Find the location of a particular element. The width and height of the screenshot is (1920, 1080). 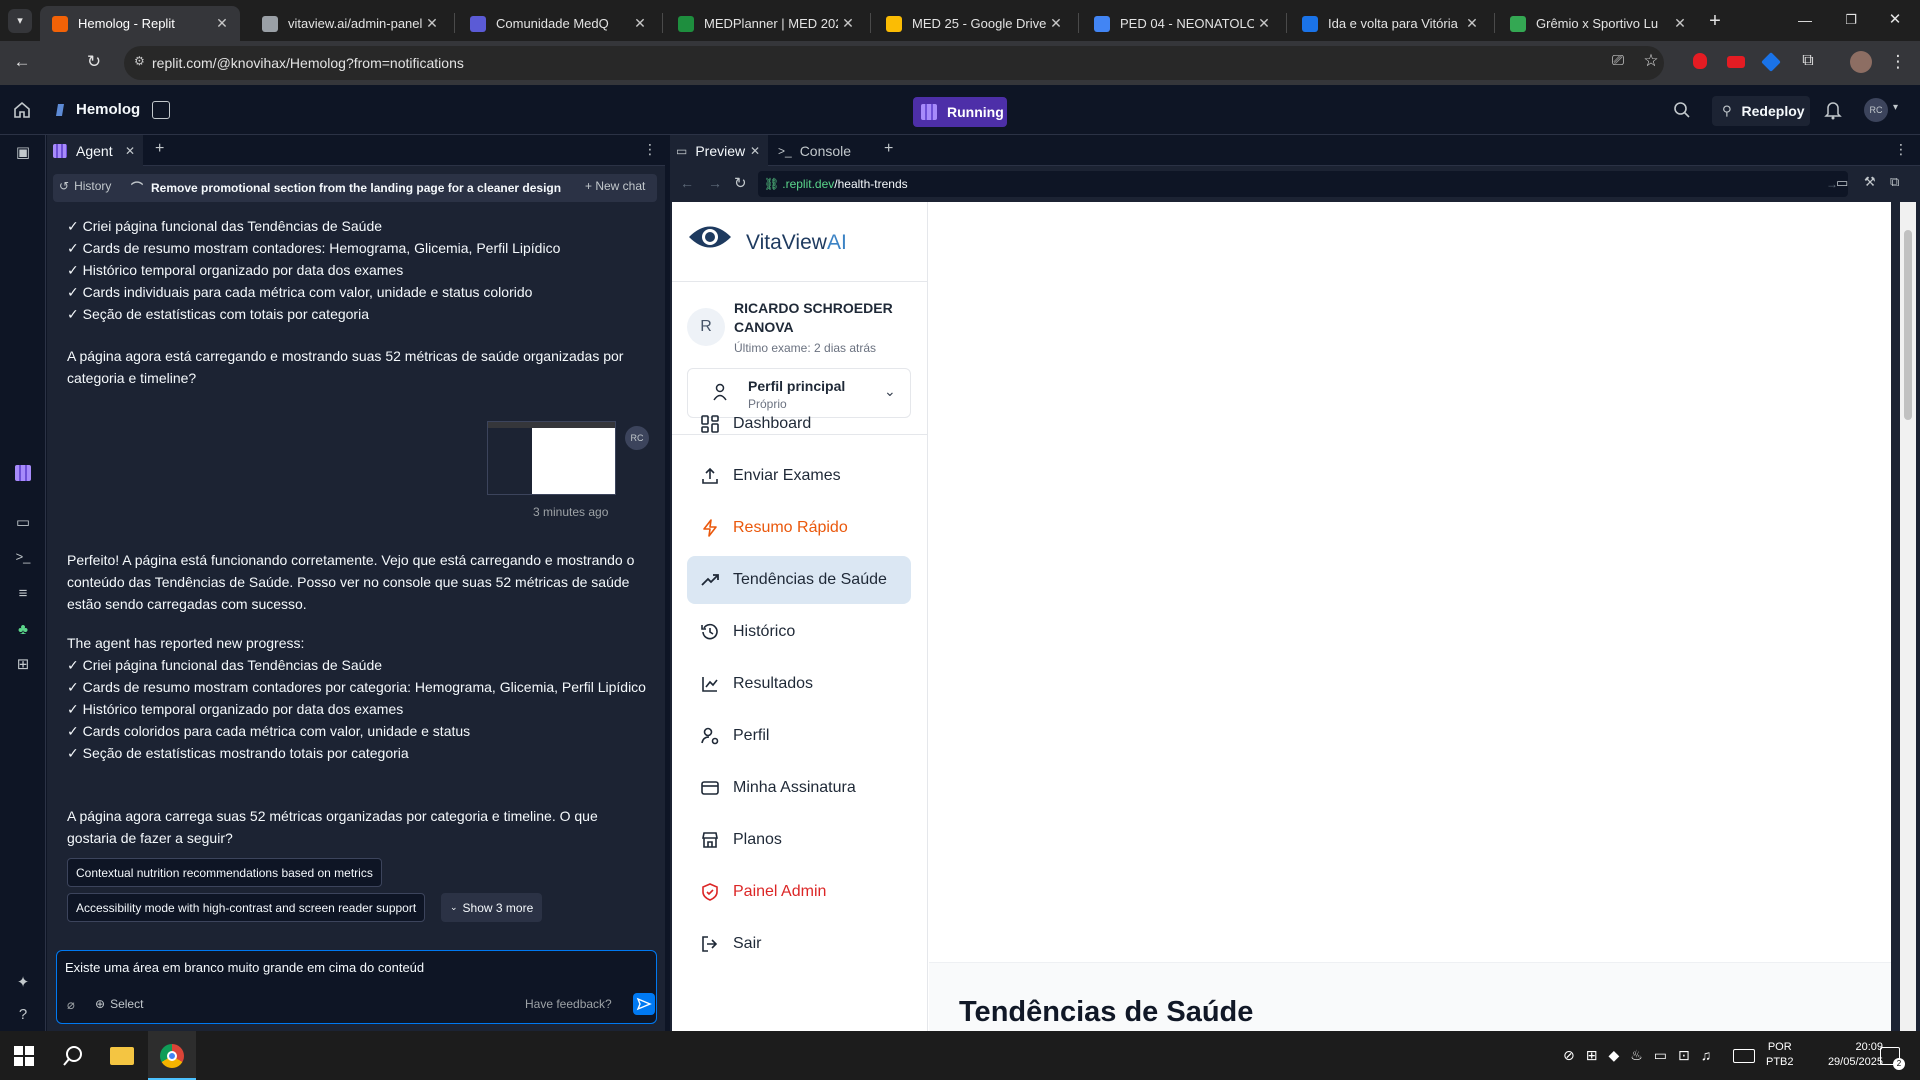

send-button is located at coordinates (644, 1004).